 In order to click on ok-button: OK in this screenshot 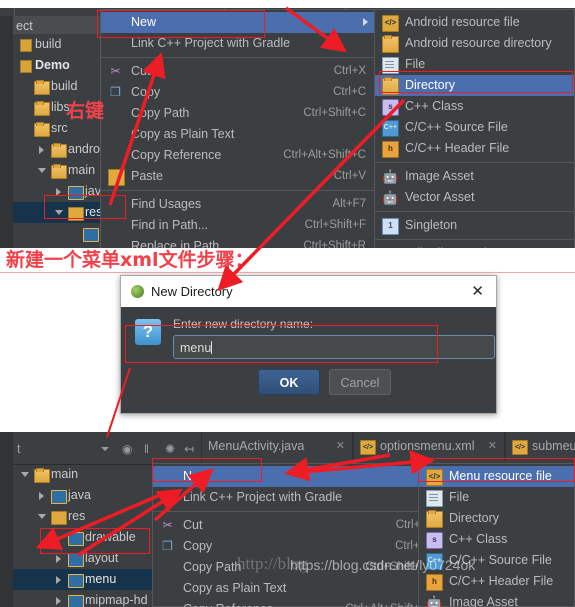, I will do `click(289, 382)`.